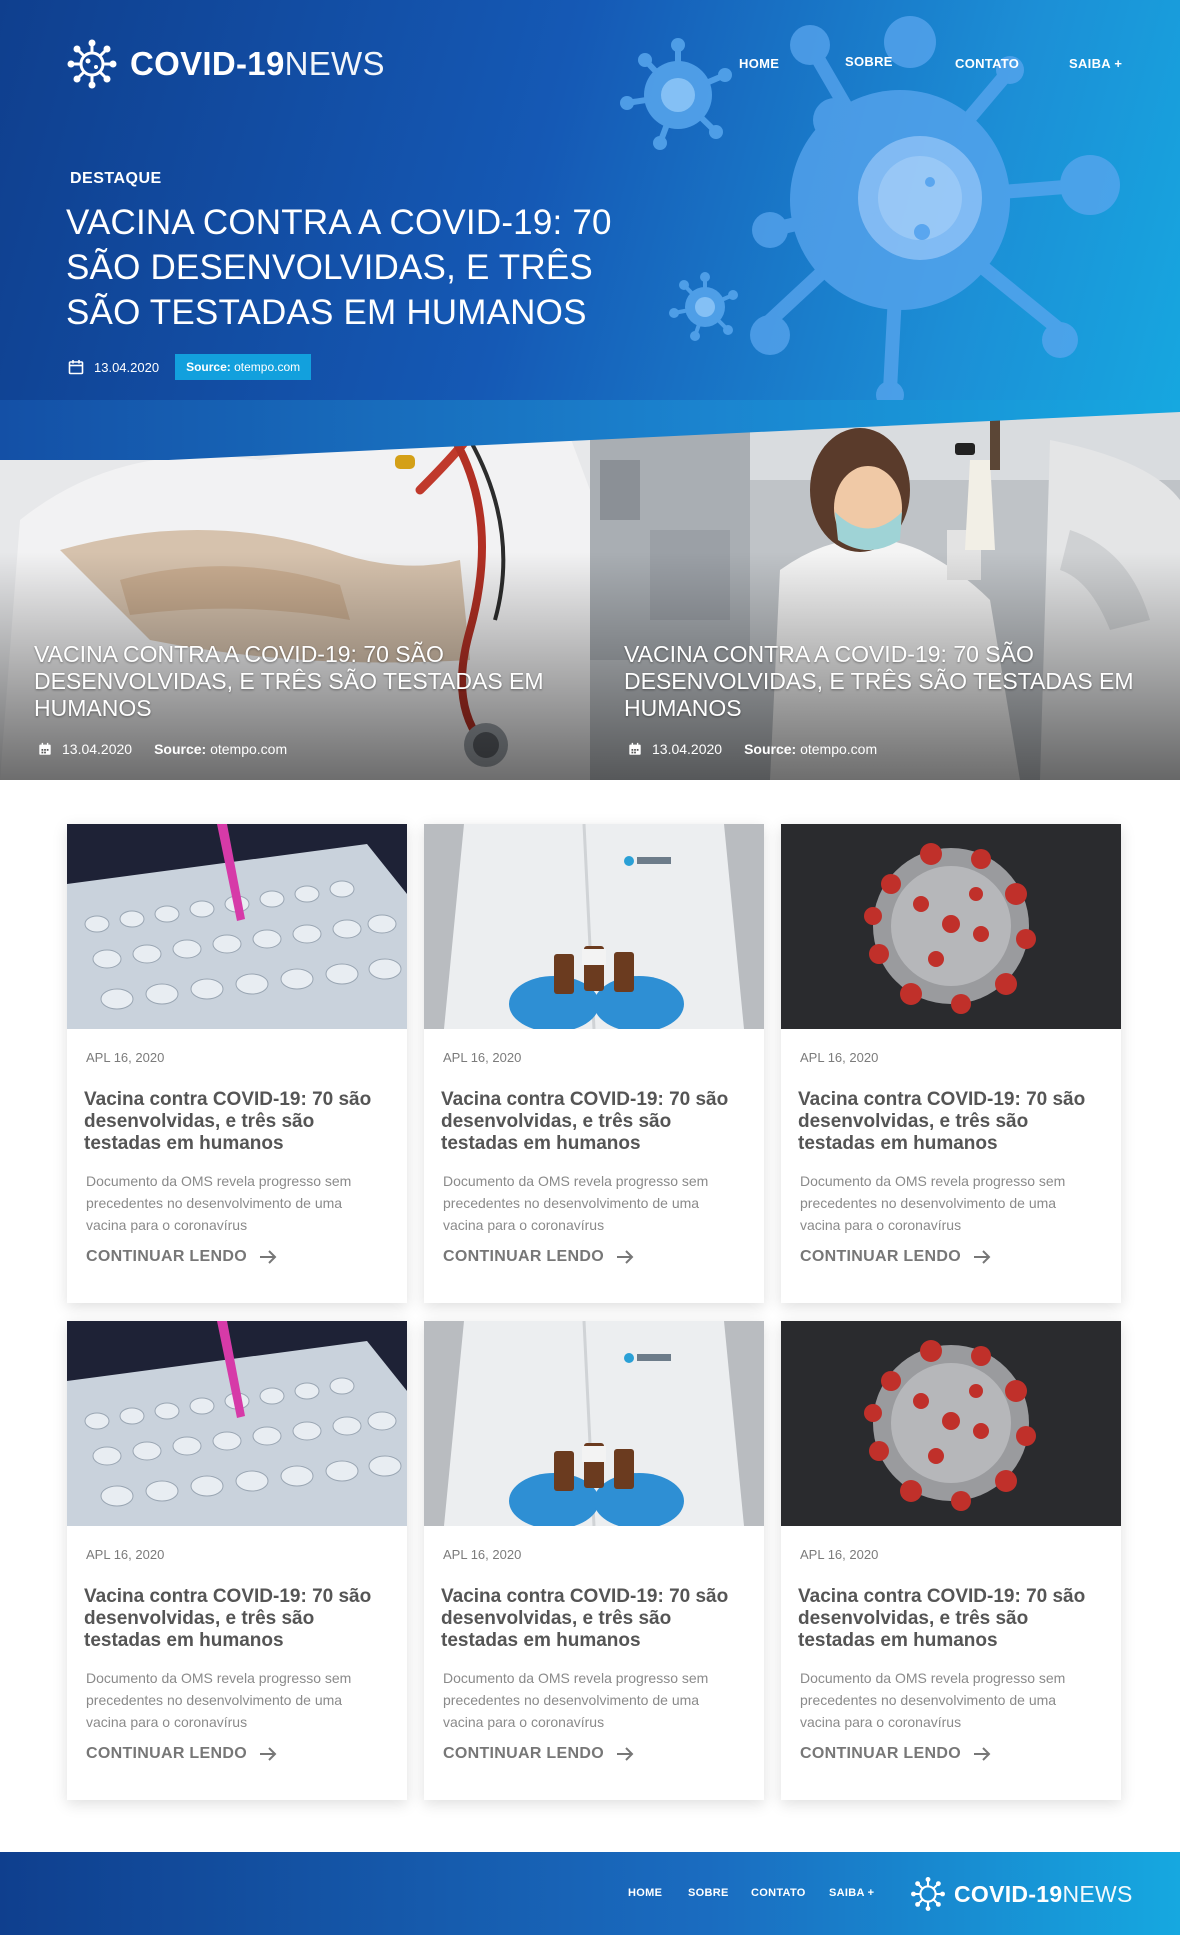  Describe the element at coordinates (778, 1893) in the screenshot. I see `footer-nav-contato: CONTATO` at that location.